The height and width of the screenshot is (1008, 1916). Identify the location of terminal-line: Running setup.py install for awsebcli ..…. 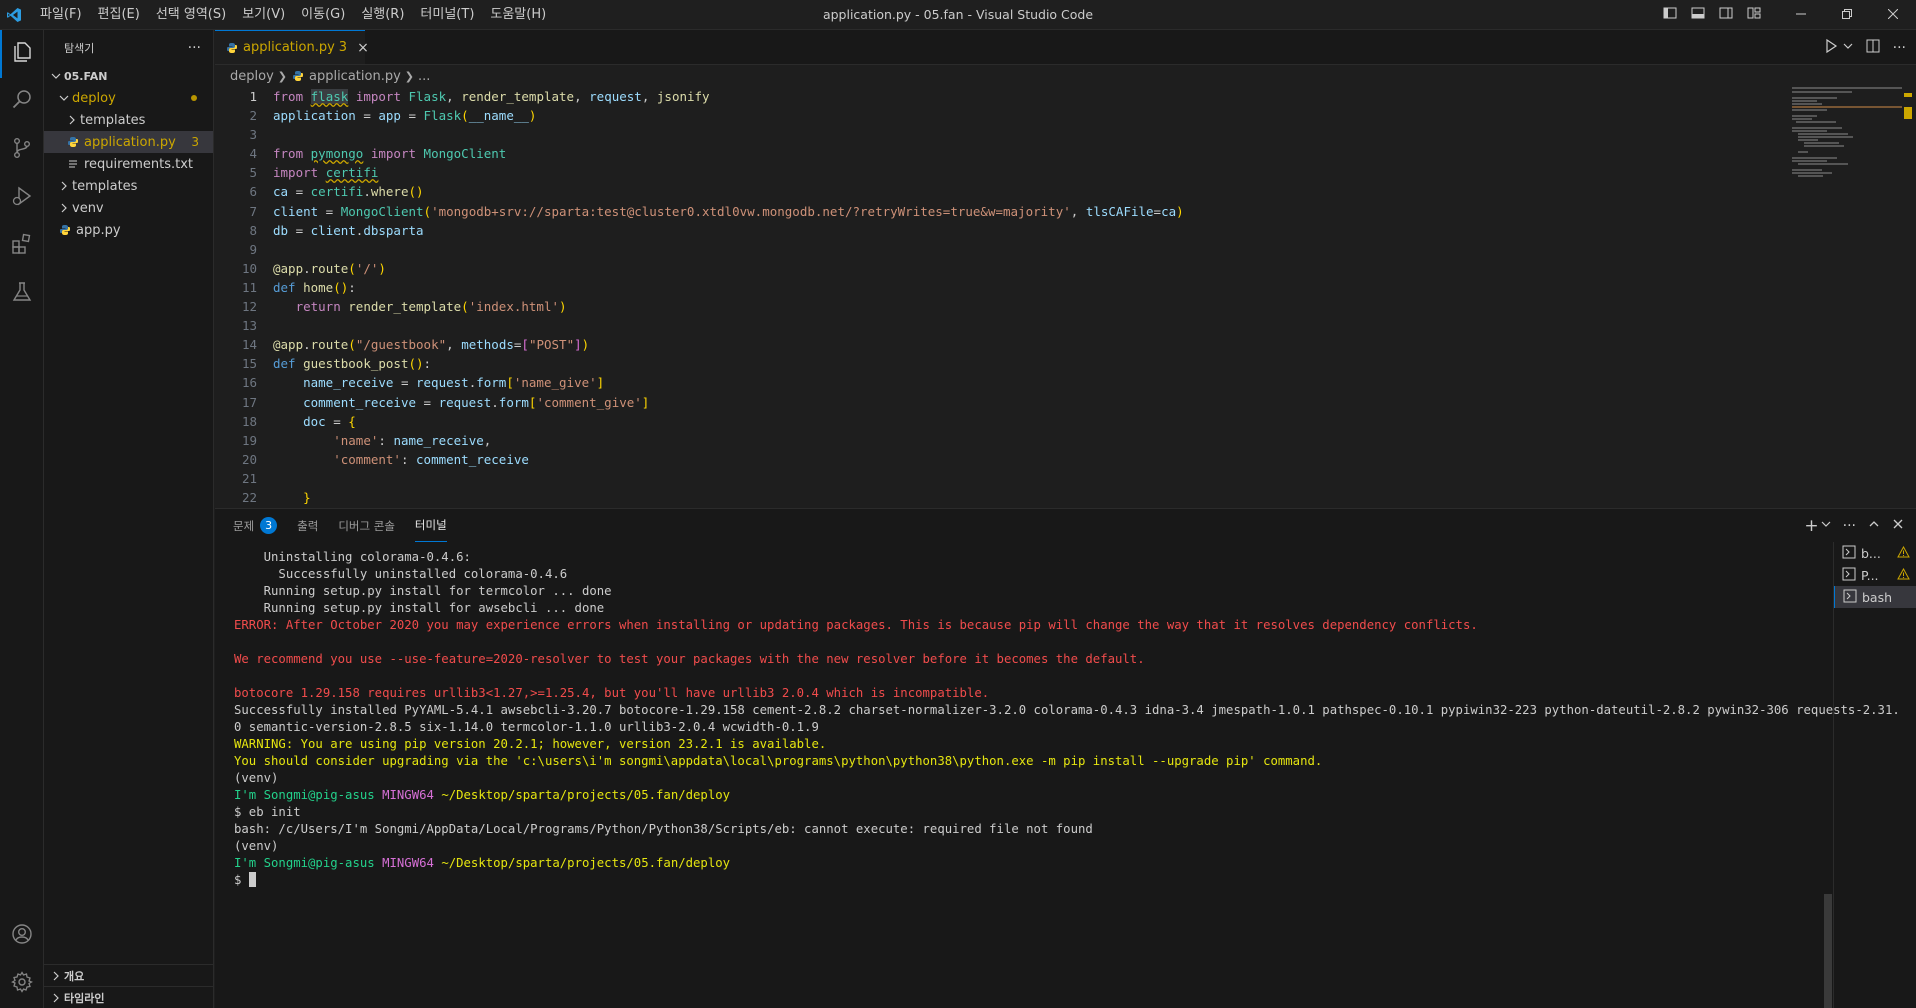
(419, 608).